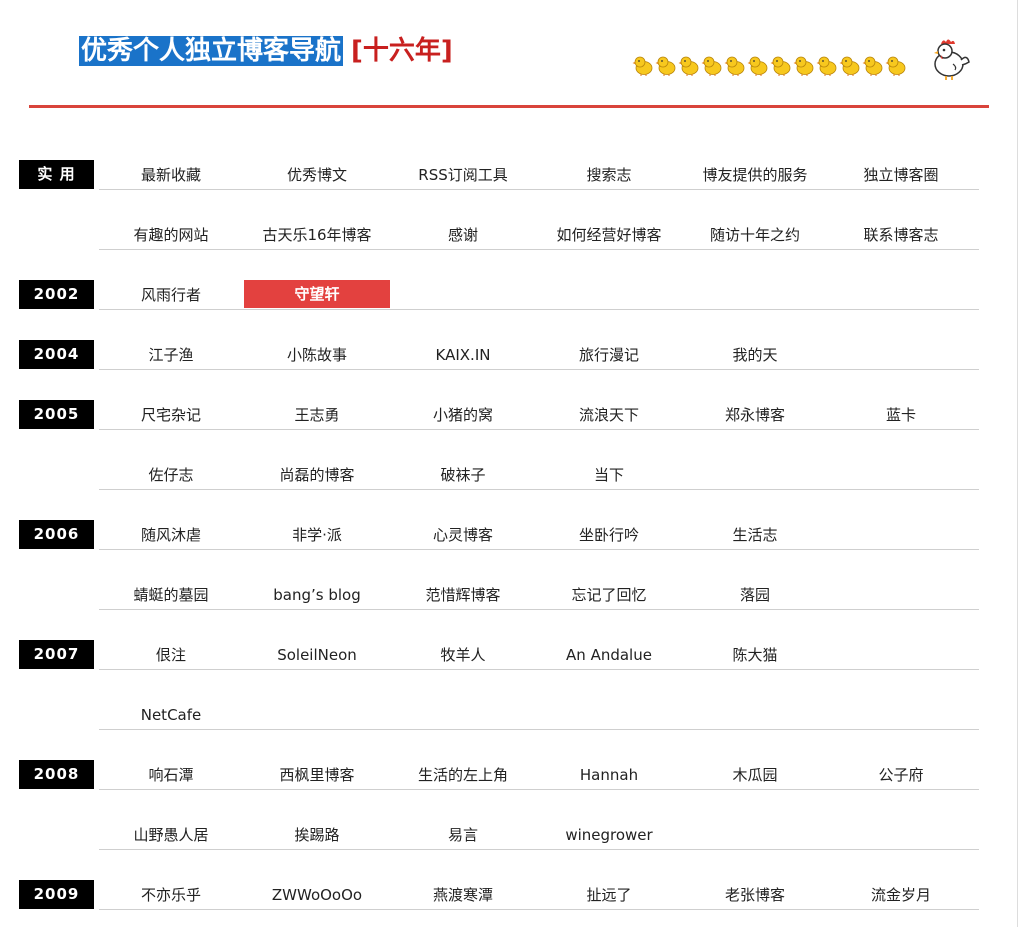 The image size is (1018, 927). Describe the element at coordinates (901, 175) in the screenshot. I see `blog-link: 独立博客圈` at that location.